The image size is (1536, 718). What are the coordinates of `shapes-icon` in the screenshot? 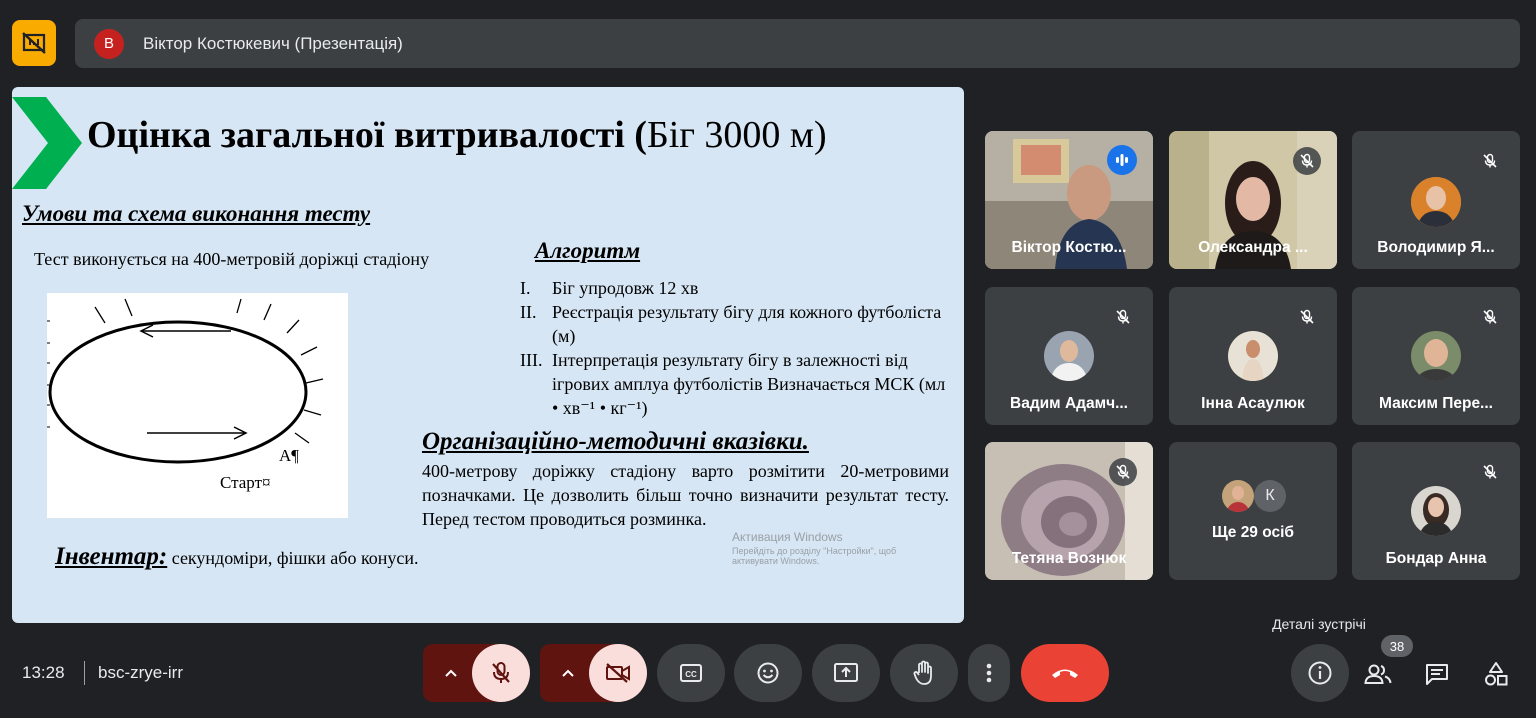 It's located at (1496, 674).